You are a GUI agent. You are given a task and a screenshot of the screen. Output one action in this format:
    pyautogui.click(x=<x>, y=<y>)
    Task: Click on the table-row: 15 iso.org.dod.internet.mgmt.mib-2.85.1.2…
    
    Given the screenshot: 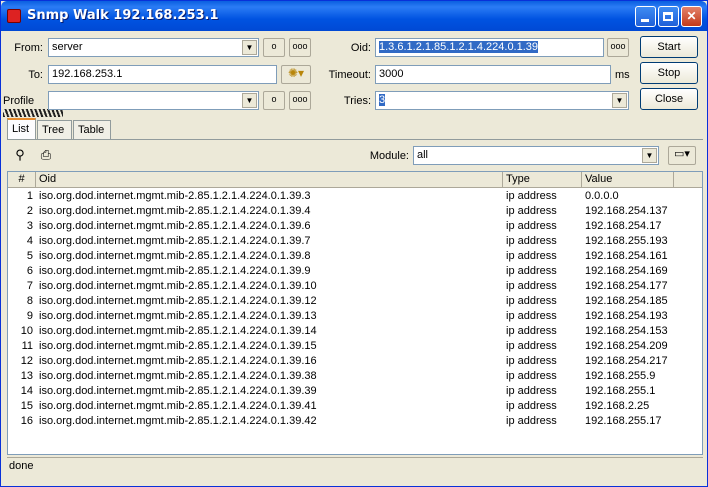 What is the action you would take?
    pyautogui.click(x=355, y=406)
    